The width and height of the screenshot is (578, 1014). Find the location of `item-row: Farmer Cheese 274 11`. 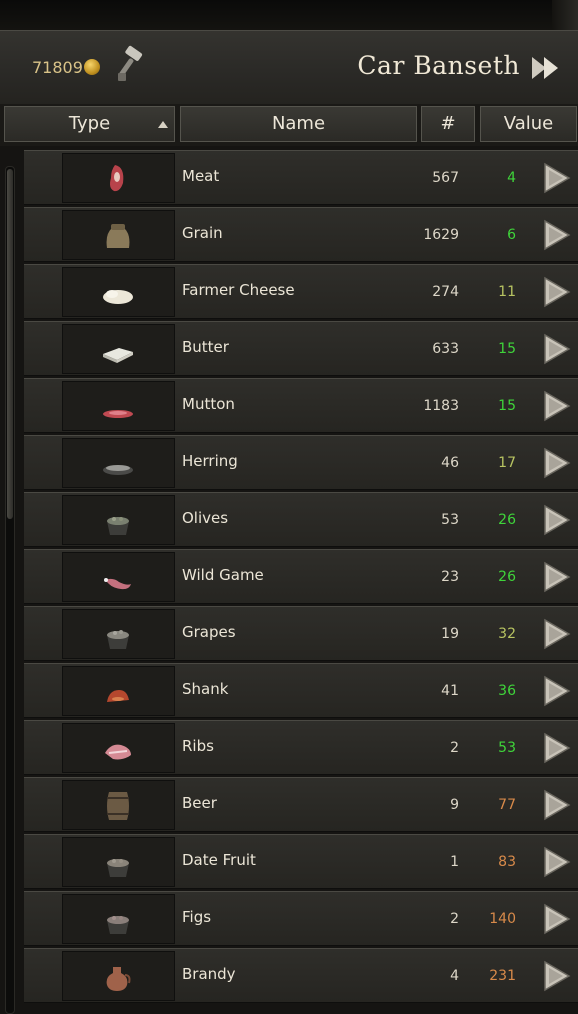

item-row: Farmer Cheese 274 11 is located at coordinates (301, 291).